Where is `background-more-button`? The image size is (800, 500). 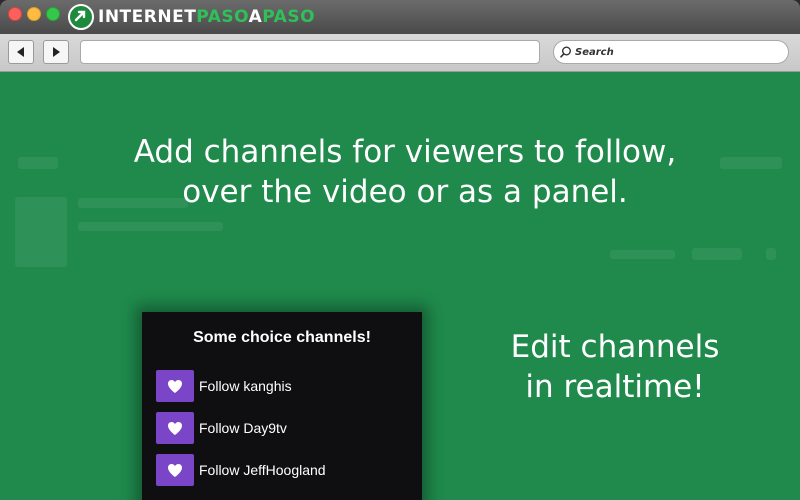 background-more-button is located at coordinates (771, 254).